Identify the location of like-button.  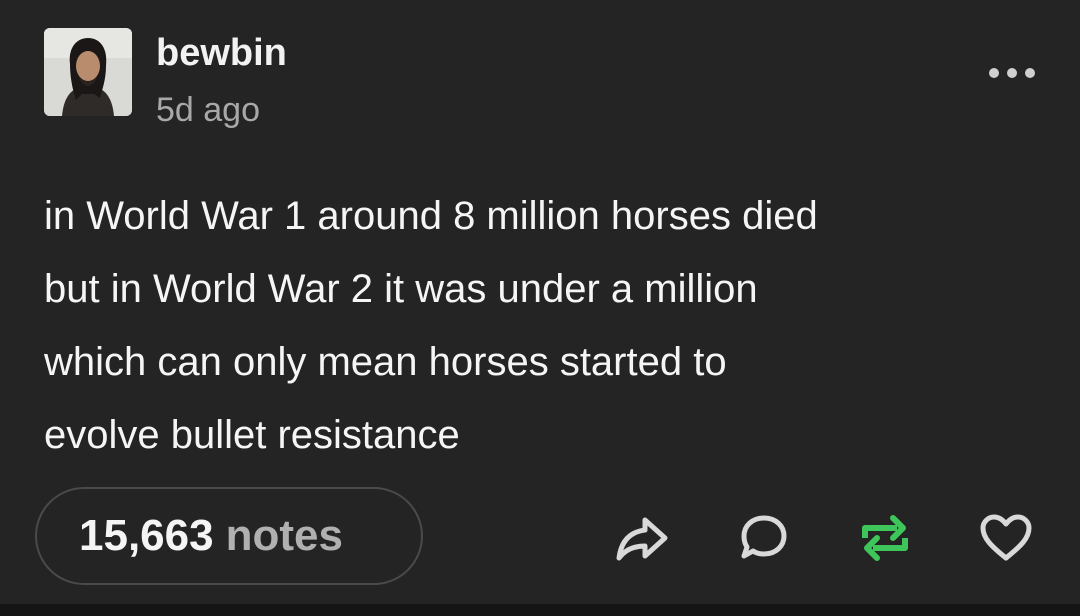
(1006, 538).